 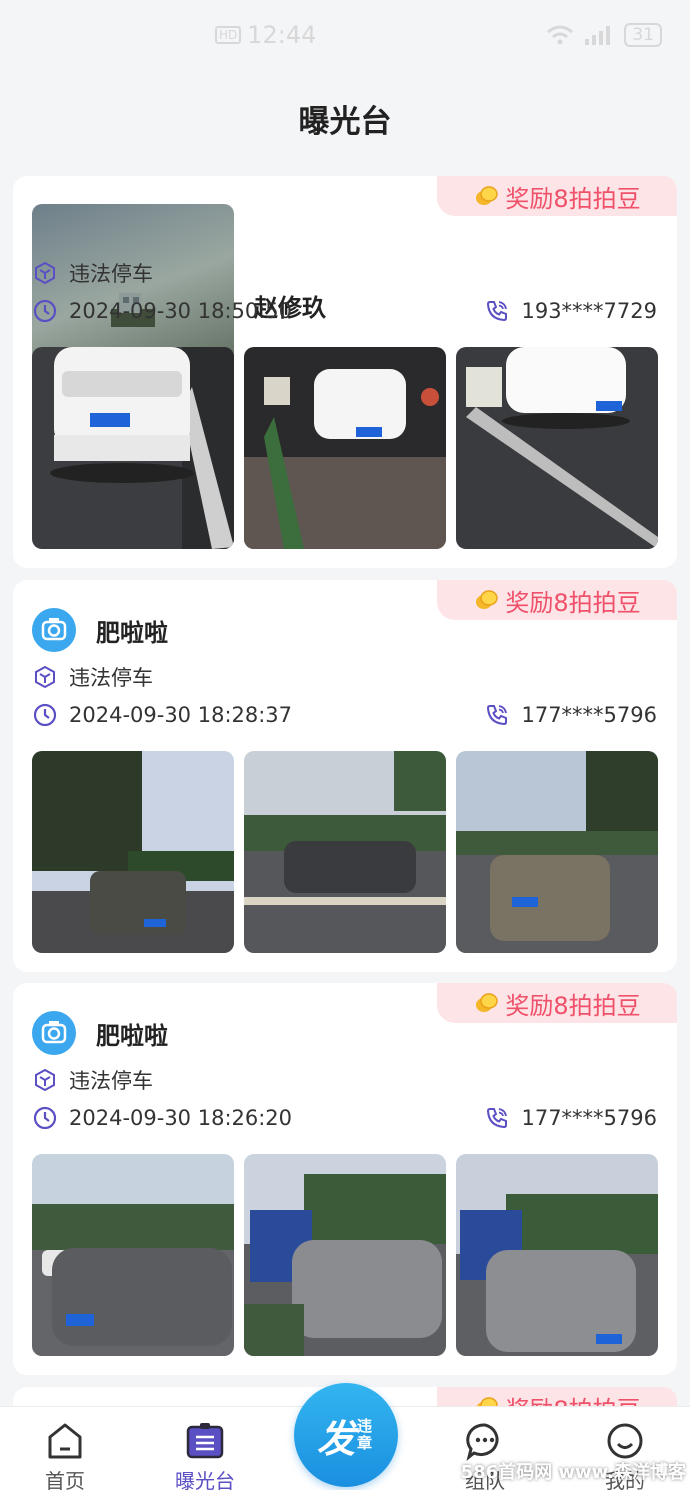 What do you see at coordinates (598, 35) in the screenshot?
I see `signal-icon` at bounding box center [598, 35].